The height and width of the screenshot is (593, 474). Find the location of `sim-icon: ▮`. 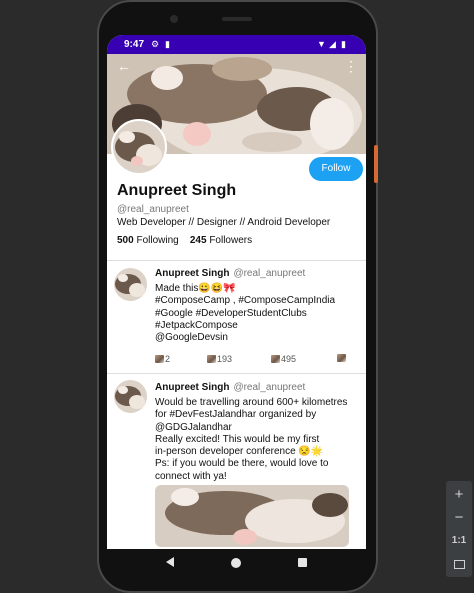

sim-icon: ▮ is located at coordinates (167, 44).